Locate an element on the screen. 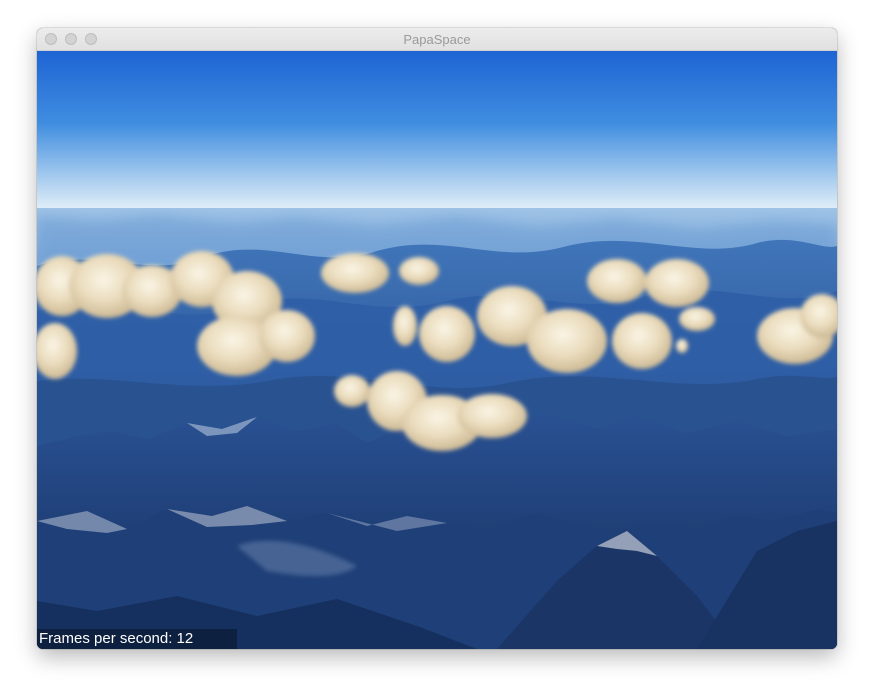 The height and width of the screenshot is (693, 873). title-bar: PapaSpace is located at coordinates (437, 39).